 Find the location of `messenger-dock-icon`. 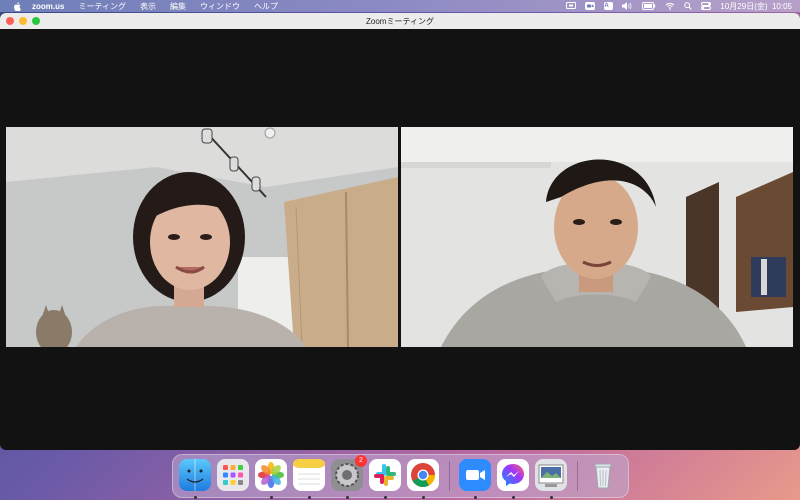

messenger-dock-icon is located at coordinates (513, 479).